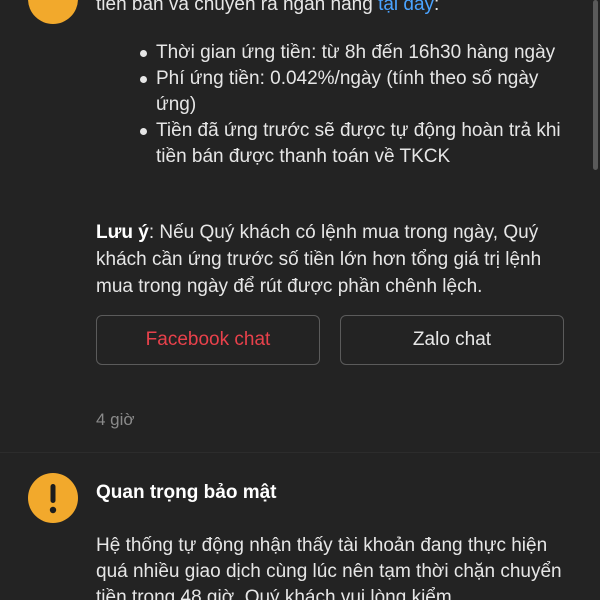 This screenshot has width=600, height=600. I want to click on exclamation-icon, so click(53, 499).